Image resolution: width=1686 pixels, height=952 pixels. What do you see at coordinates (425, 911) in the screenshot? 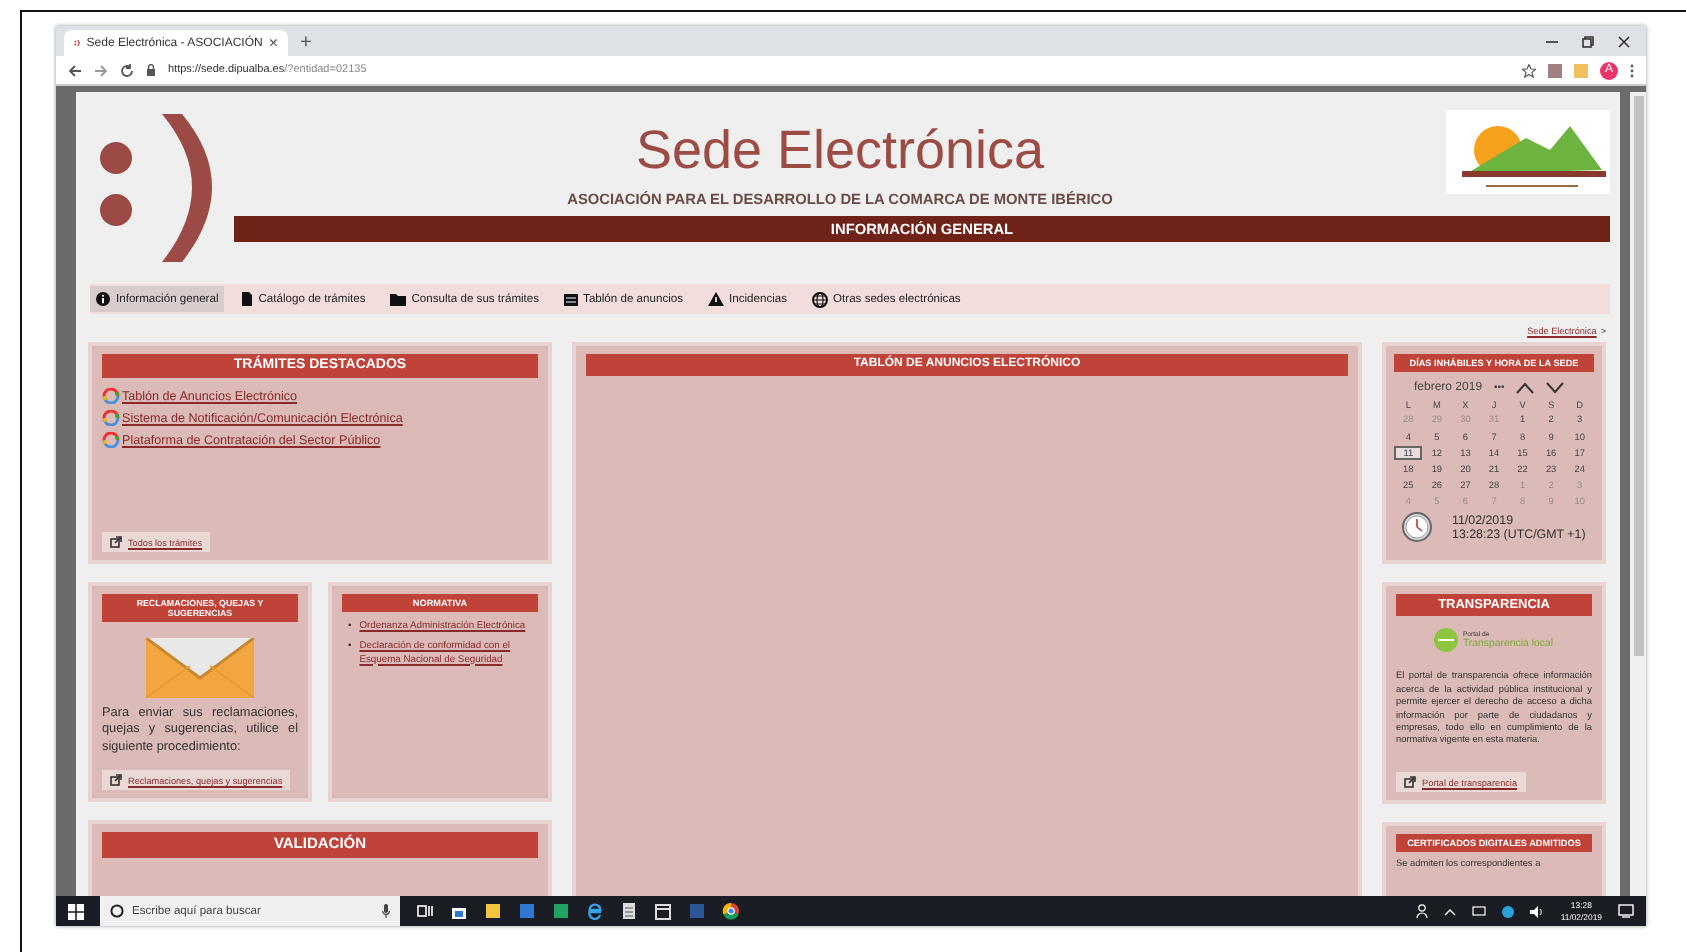
I see `task-view-icon` at bounding box center [425, 911].